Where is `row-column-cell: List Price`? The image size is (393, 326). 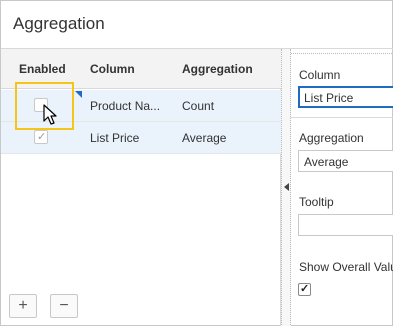
row-column-cell: List Price is located at coordinates (133, 138).